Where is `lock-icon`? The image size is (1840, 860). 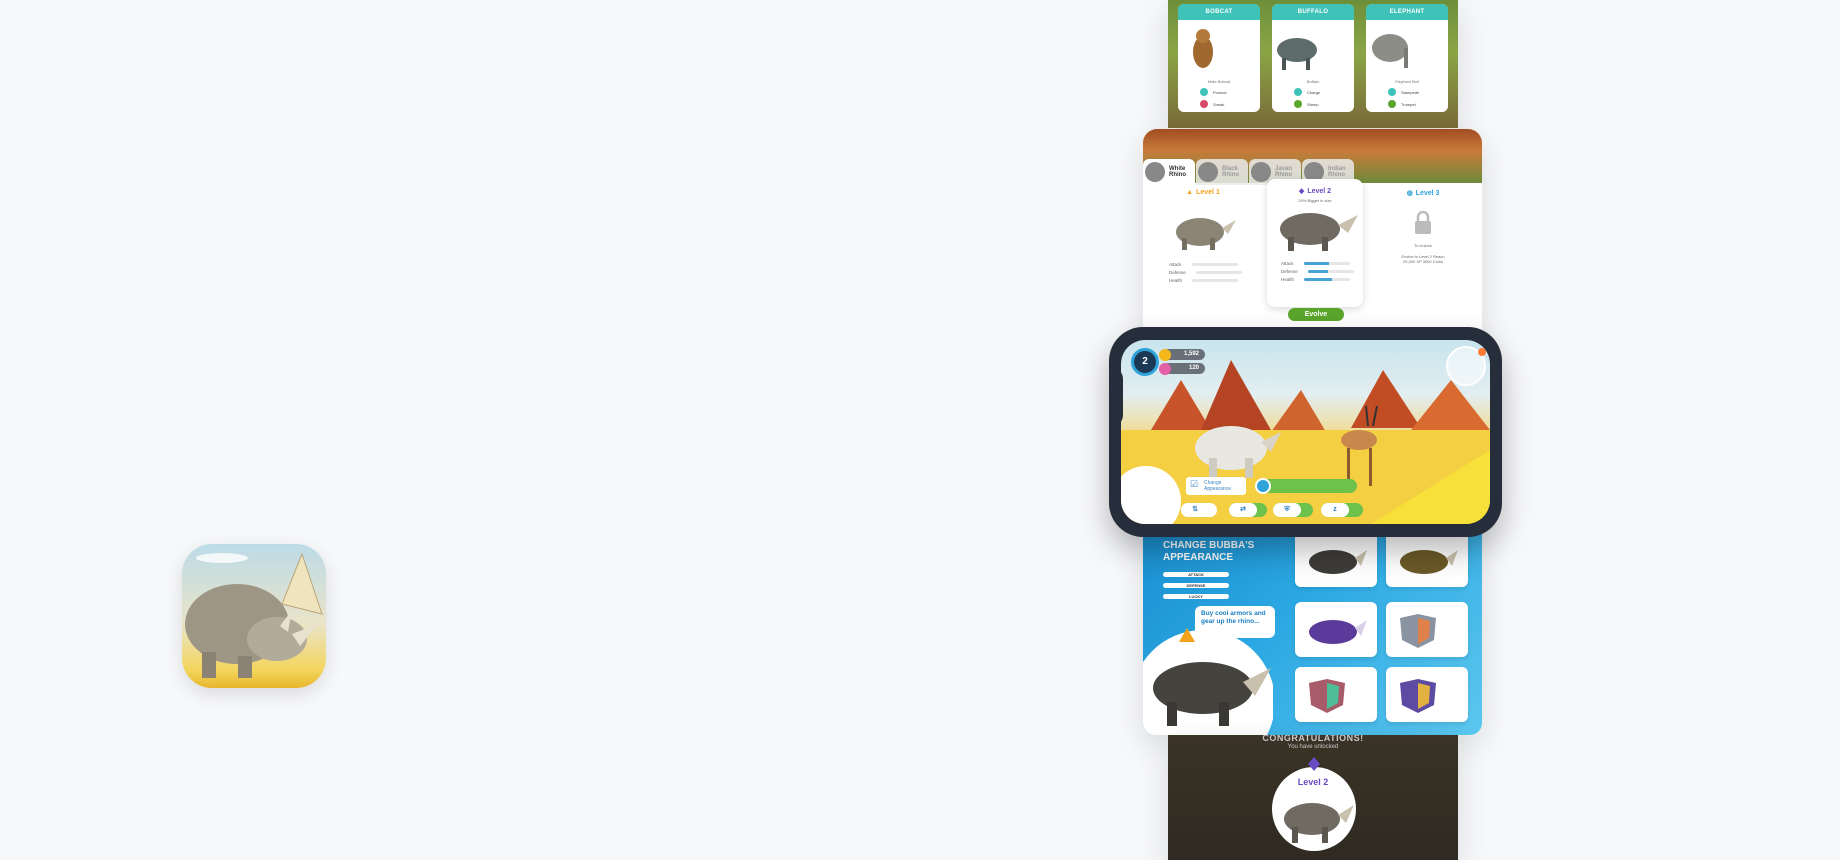
lock-icon is located at coordinates (1423, 222).